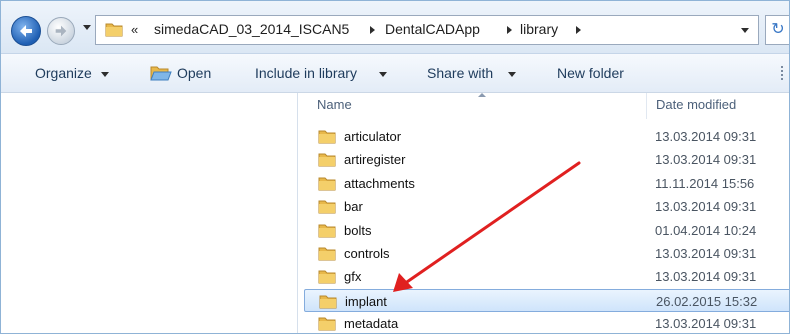 This screenshot has width=790, height=334. What do you see at coordinates (63, 73) in the screenshot?
I see `organize-button: Organize` at bounding box center [63, 73].